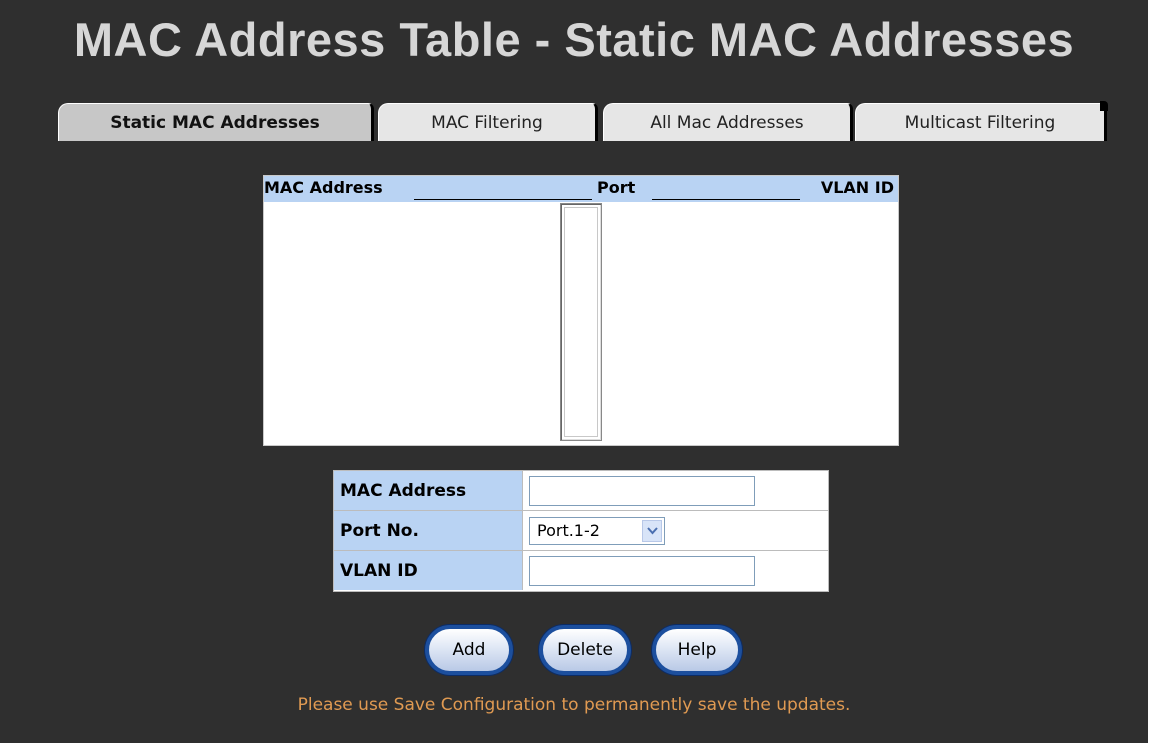  I want to click on tab-corner-decoration, so click(1104, 106).